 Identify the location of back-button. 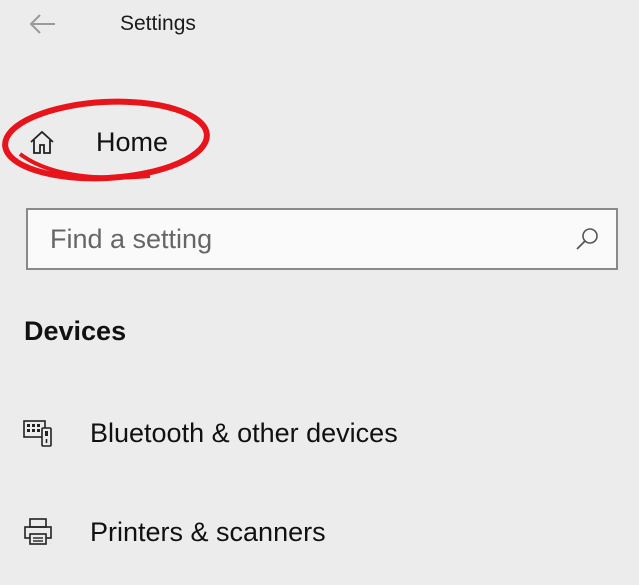
(42, 24).